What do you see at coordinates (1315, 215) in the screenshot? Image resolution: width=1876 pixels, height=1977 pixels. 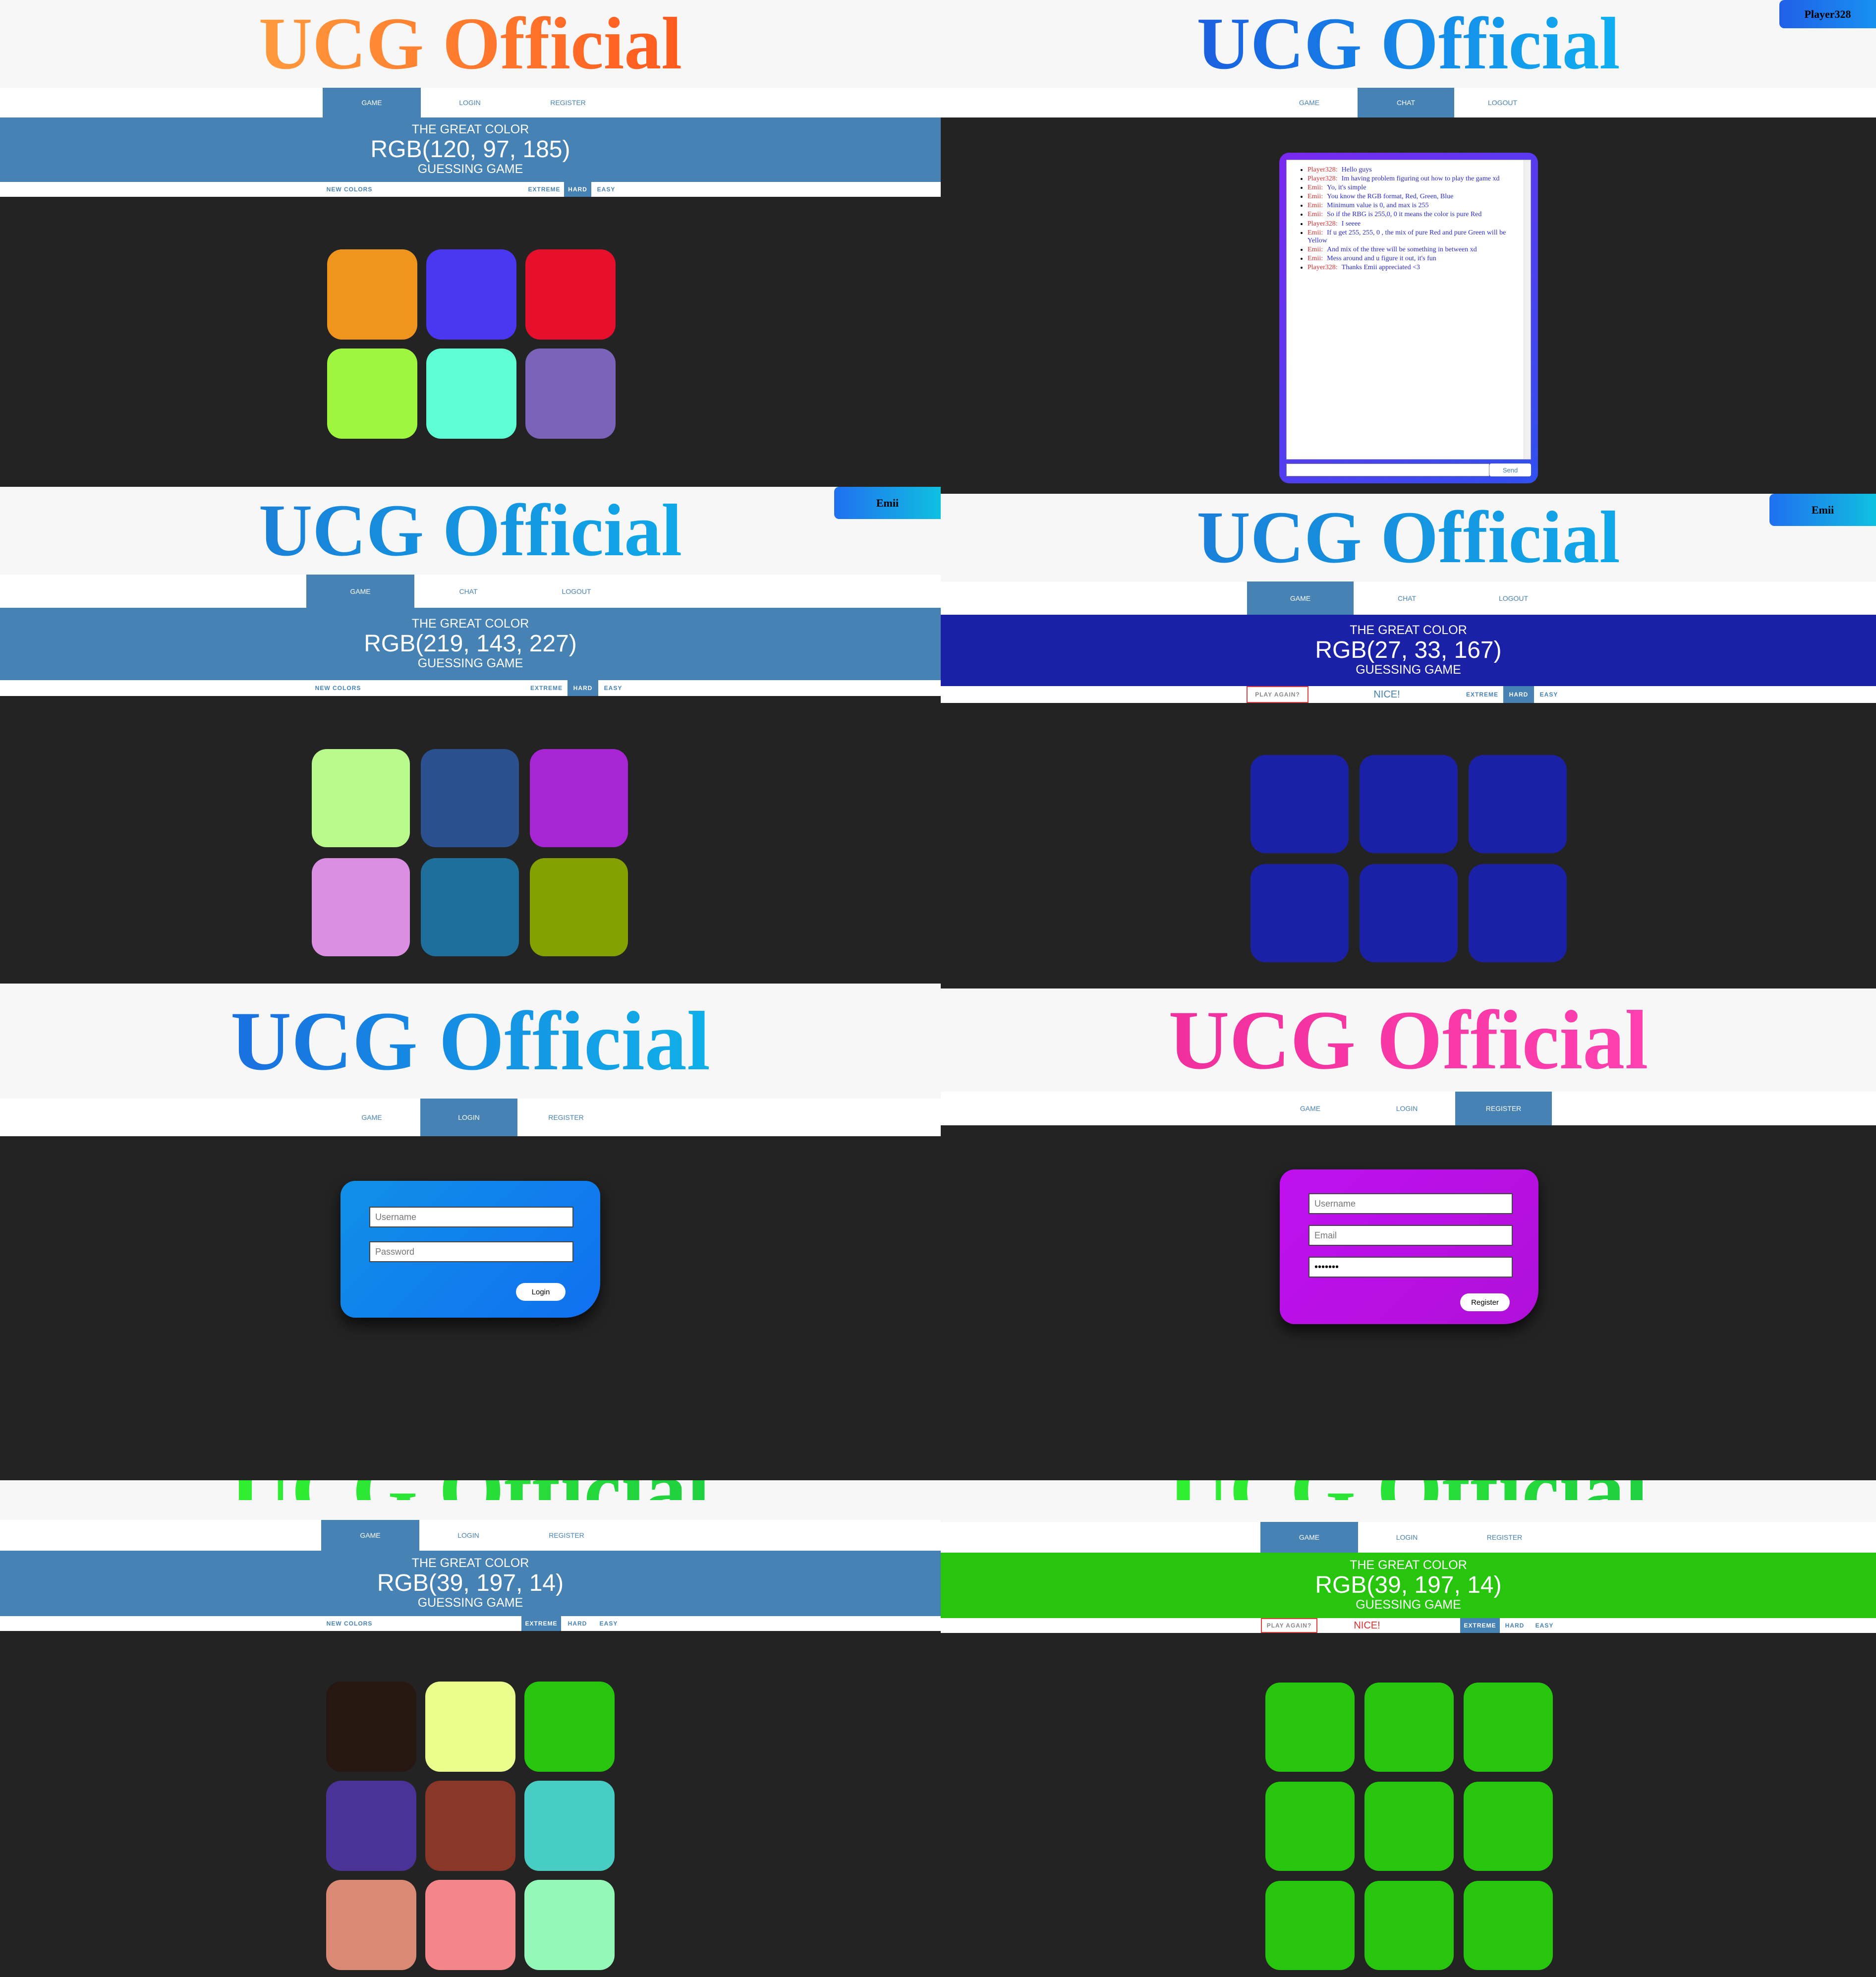 I see `chat-sender: Emii:` at bounding box center [1315, 215].